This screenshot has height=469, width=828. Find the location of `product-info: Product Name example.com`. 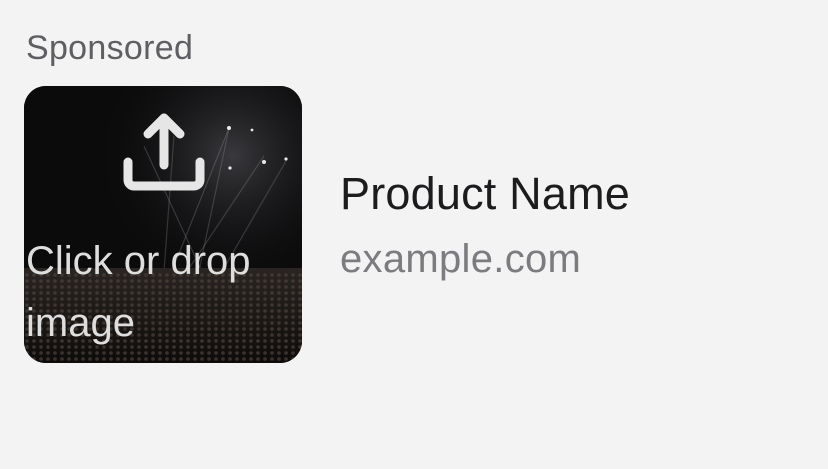

product-info: Product Name example.com is located at coordinates (485, 225).